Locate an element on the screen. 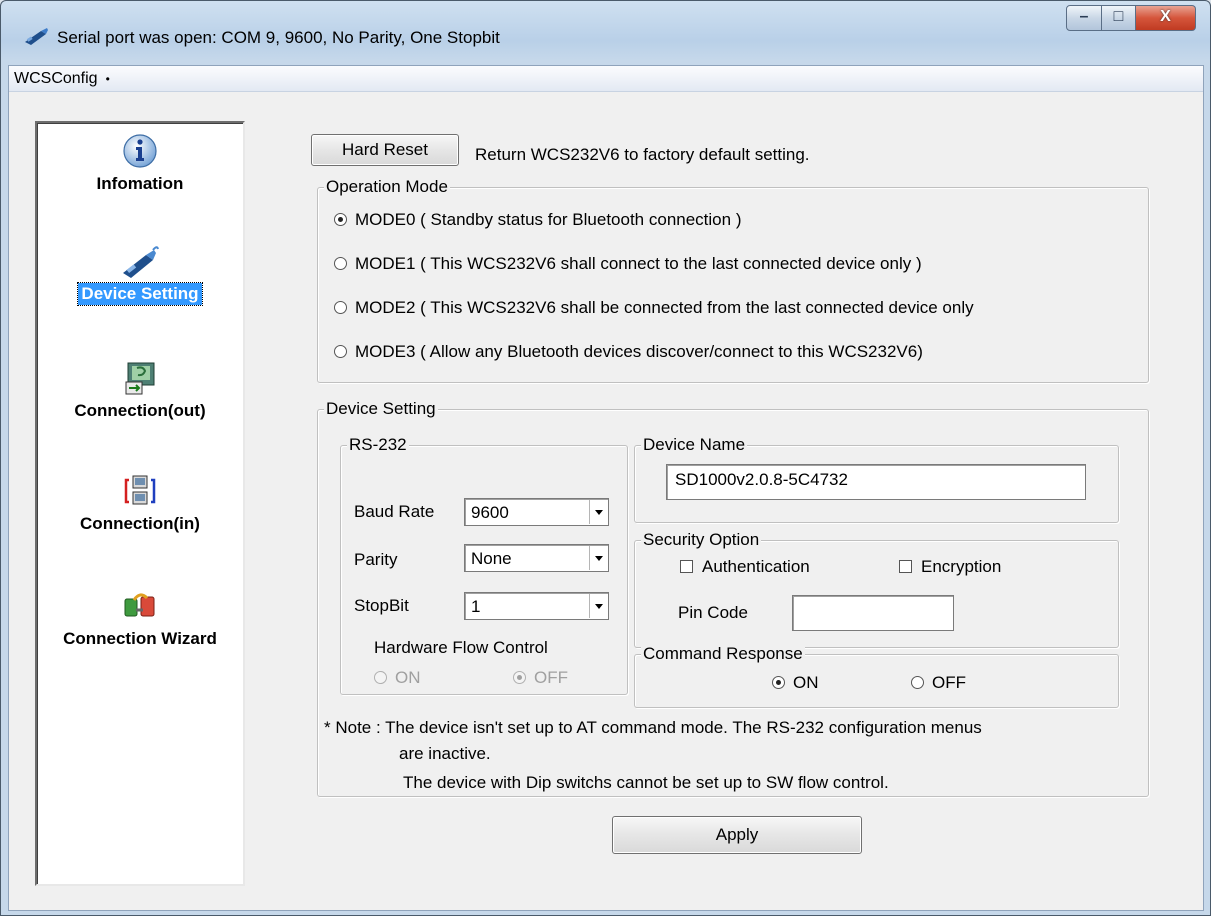  sidebar-item-device-setting: Device Setting is located at coordinates (140, 274).